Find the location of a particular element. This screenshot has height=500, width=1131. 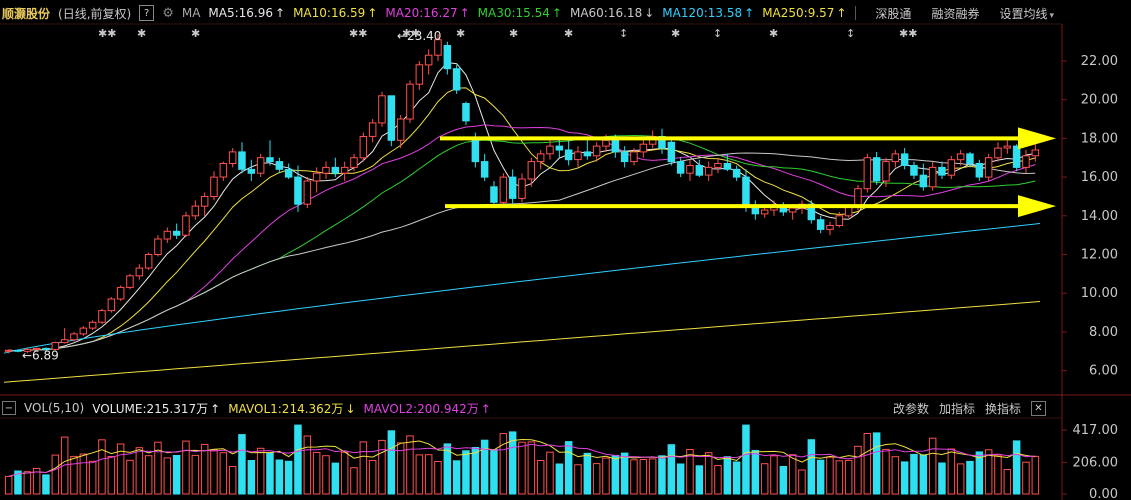

volume-indicator-title: VOL(5,10) is located at coordinates (54, 408).